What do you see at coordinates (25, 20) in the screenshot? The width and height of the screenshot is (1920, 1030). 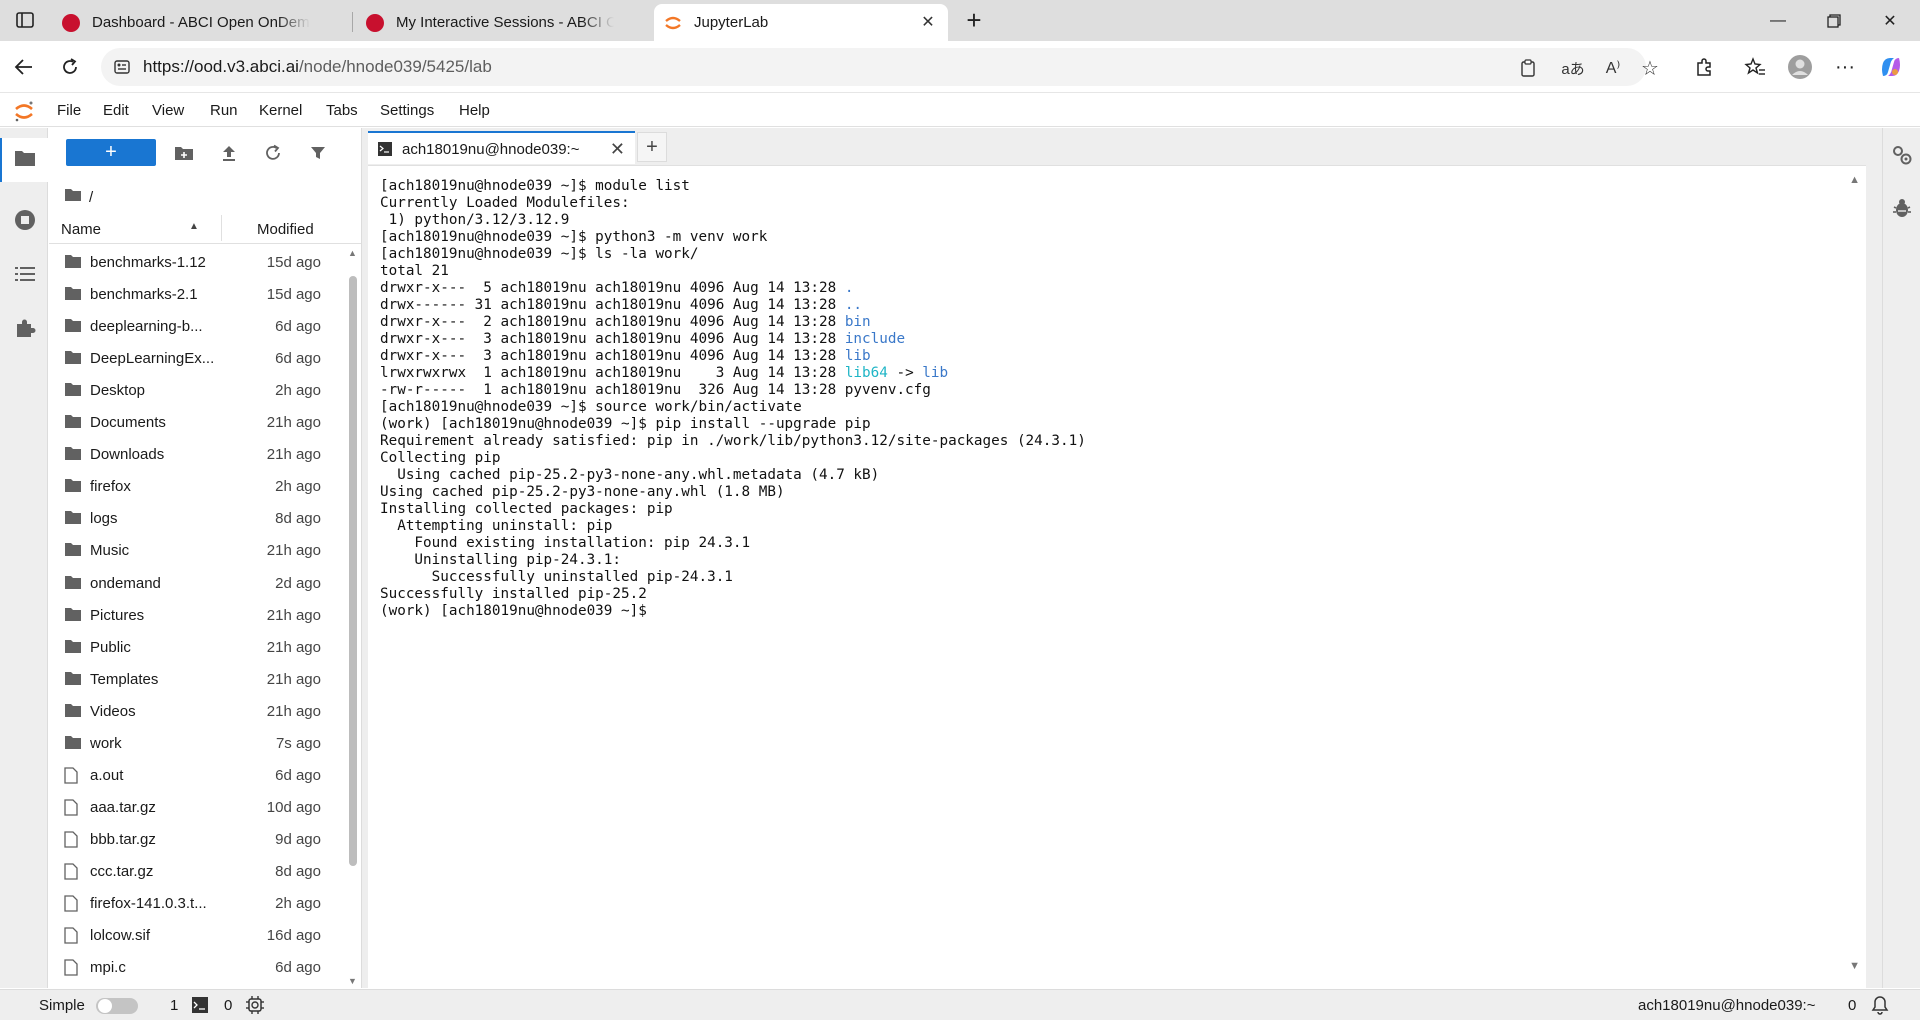 I see `tab-actions-icon` at bounding box center [25, 20].